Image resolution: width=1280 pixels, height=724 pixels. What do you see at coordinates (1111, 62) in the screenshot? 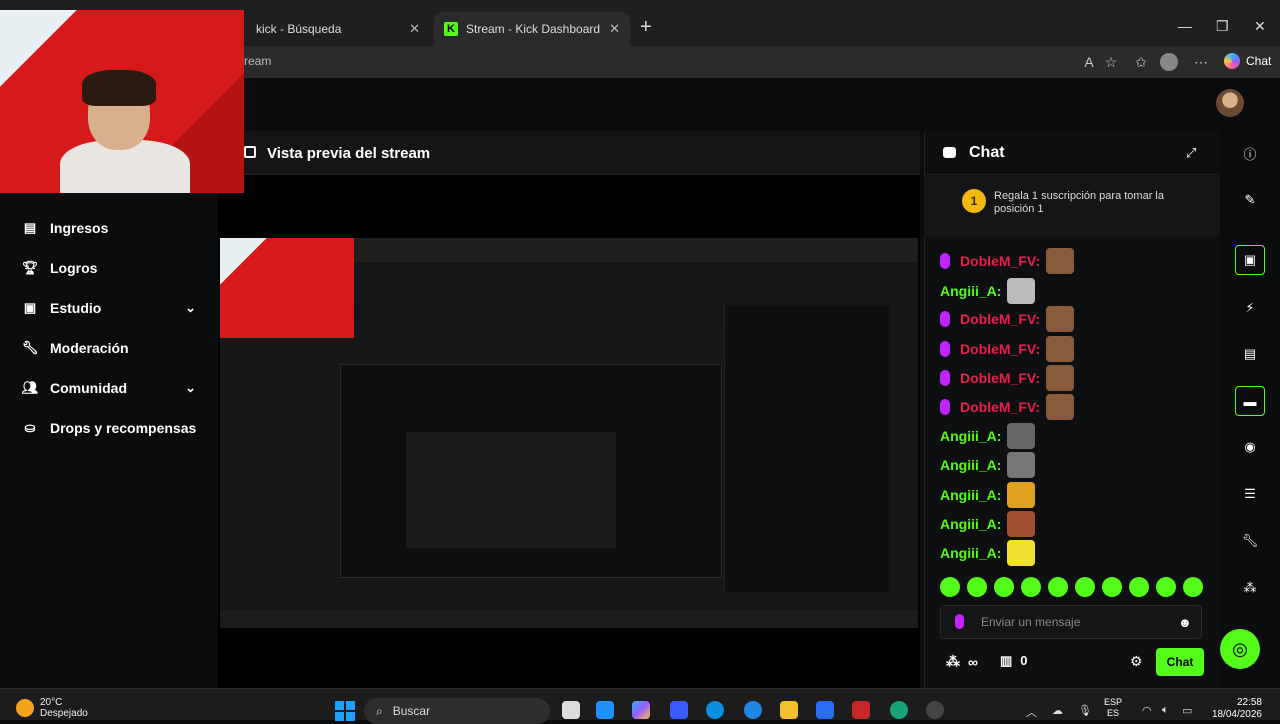
I see `favorite-star-icon: ☆` at bounding box center [1111, 62].